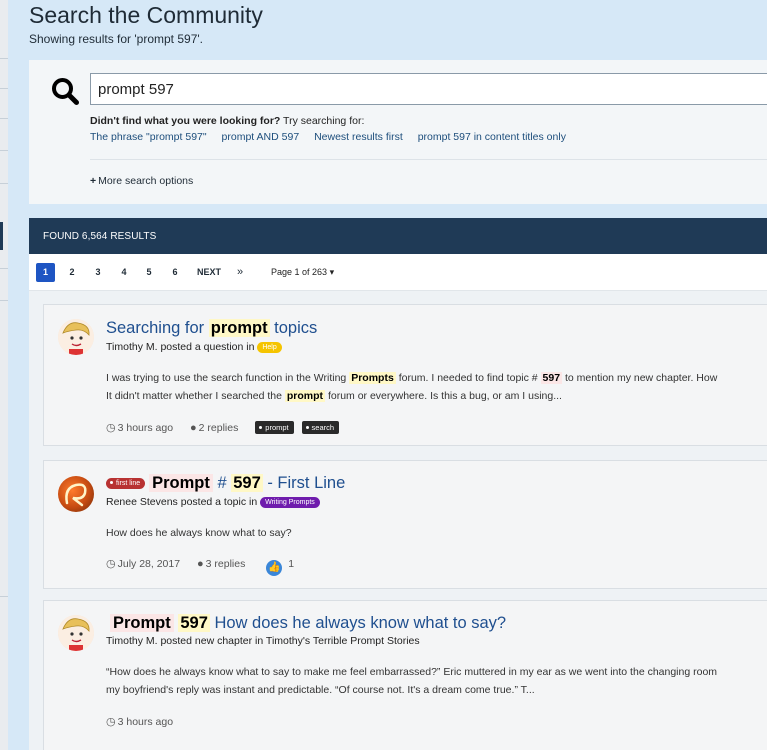  What do you see at coordinates (146, 15) in the screenshot?
I see `page-title: Search the Community` at bounding box center [146, 15].